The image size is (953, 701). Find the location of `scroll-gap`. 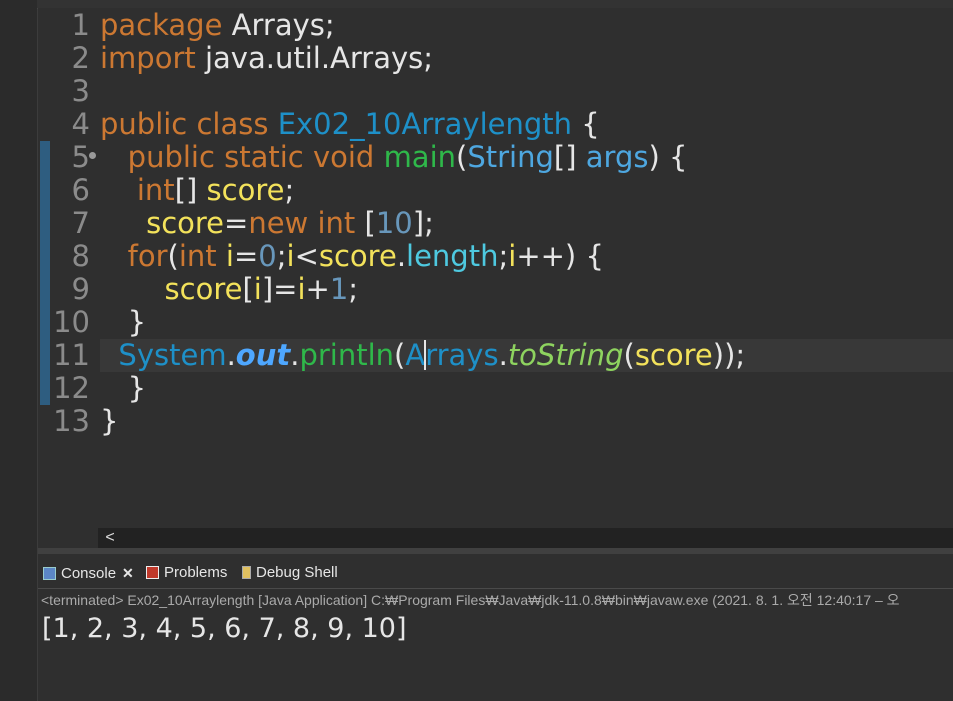

scroll-gap is located at coordinates (68, 538).